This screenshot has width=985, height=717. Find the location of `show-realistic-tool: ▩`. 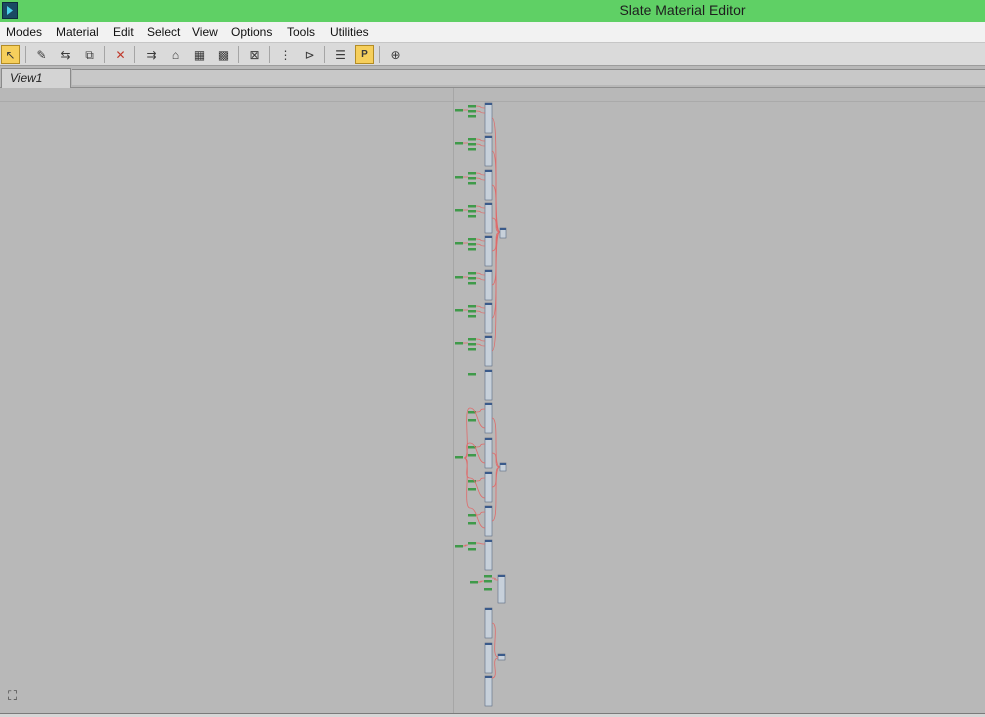

show-realistic-tool: ▩ is located at coordinates (223, 54).